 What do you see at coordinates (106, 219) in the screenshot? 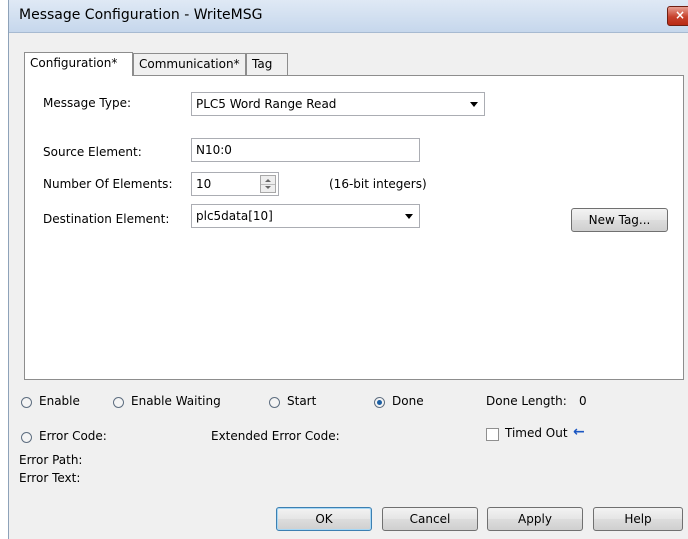
I see `destination-element-label: Destination Element:` at bounding box center [106, 219].